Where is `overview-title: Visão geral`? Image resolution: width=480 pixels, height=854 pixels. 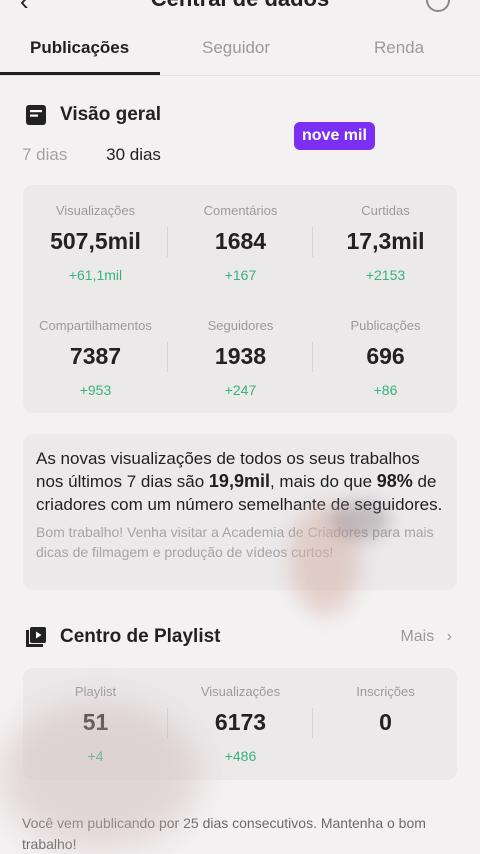
overview-title: Visão geral is located at coordinates (111, 114).